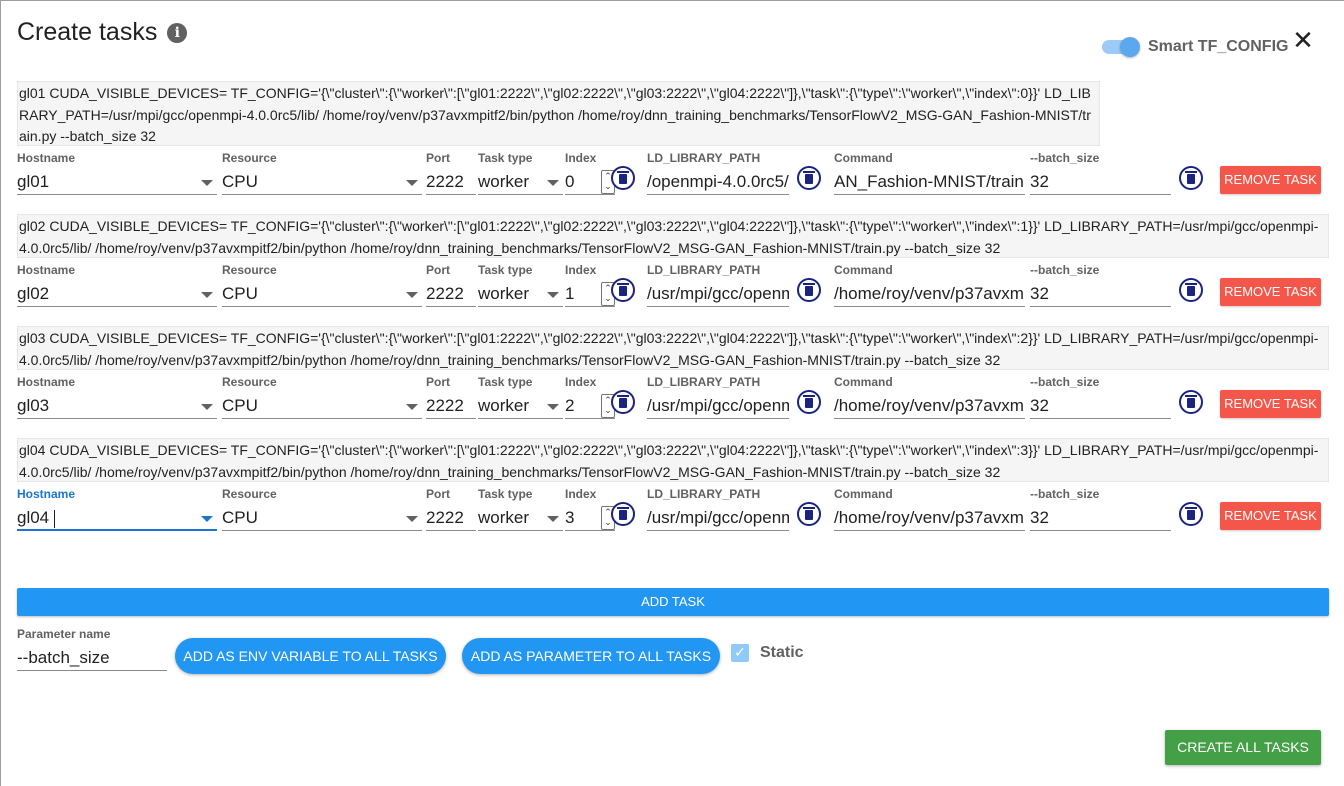 This screenshot has width=1344, height=786. Describe the element at coordinates (590, 182) in the screenshot. I see `index-value: 0 ⌃ ⌄` at that location.